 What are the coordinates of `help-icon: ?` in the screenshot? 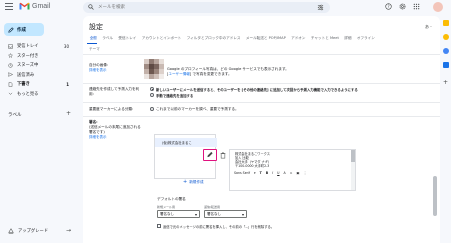 It's located at (388, 6).